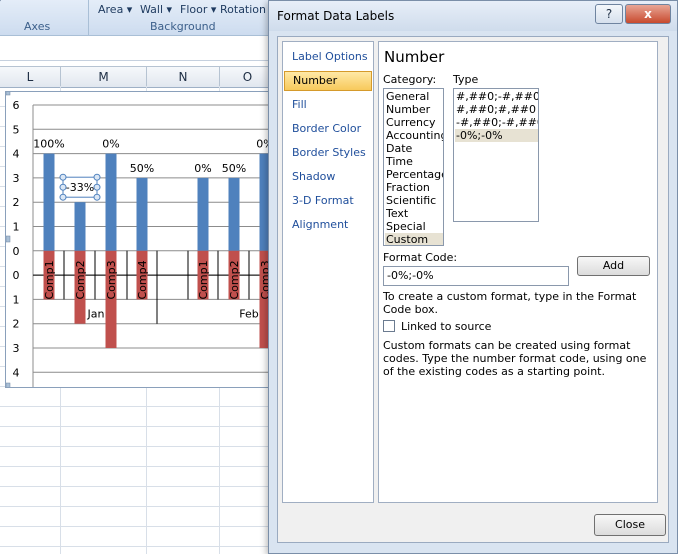 Image resolution: width=678 pixels, height=554 pixels. Describe the element at coordinates (414, 239) in the screenshot. I see `category-item-selected: Custom` at that location.